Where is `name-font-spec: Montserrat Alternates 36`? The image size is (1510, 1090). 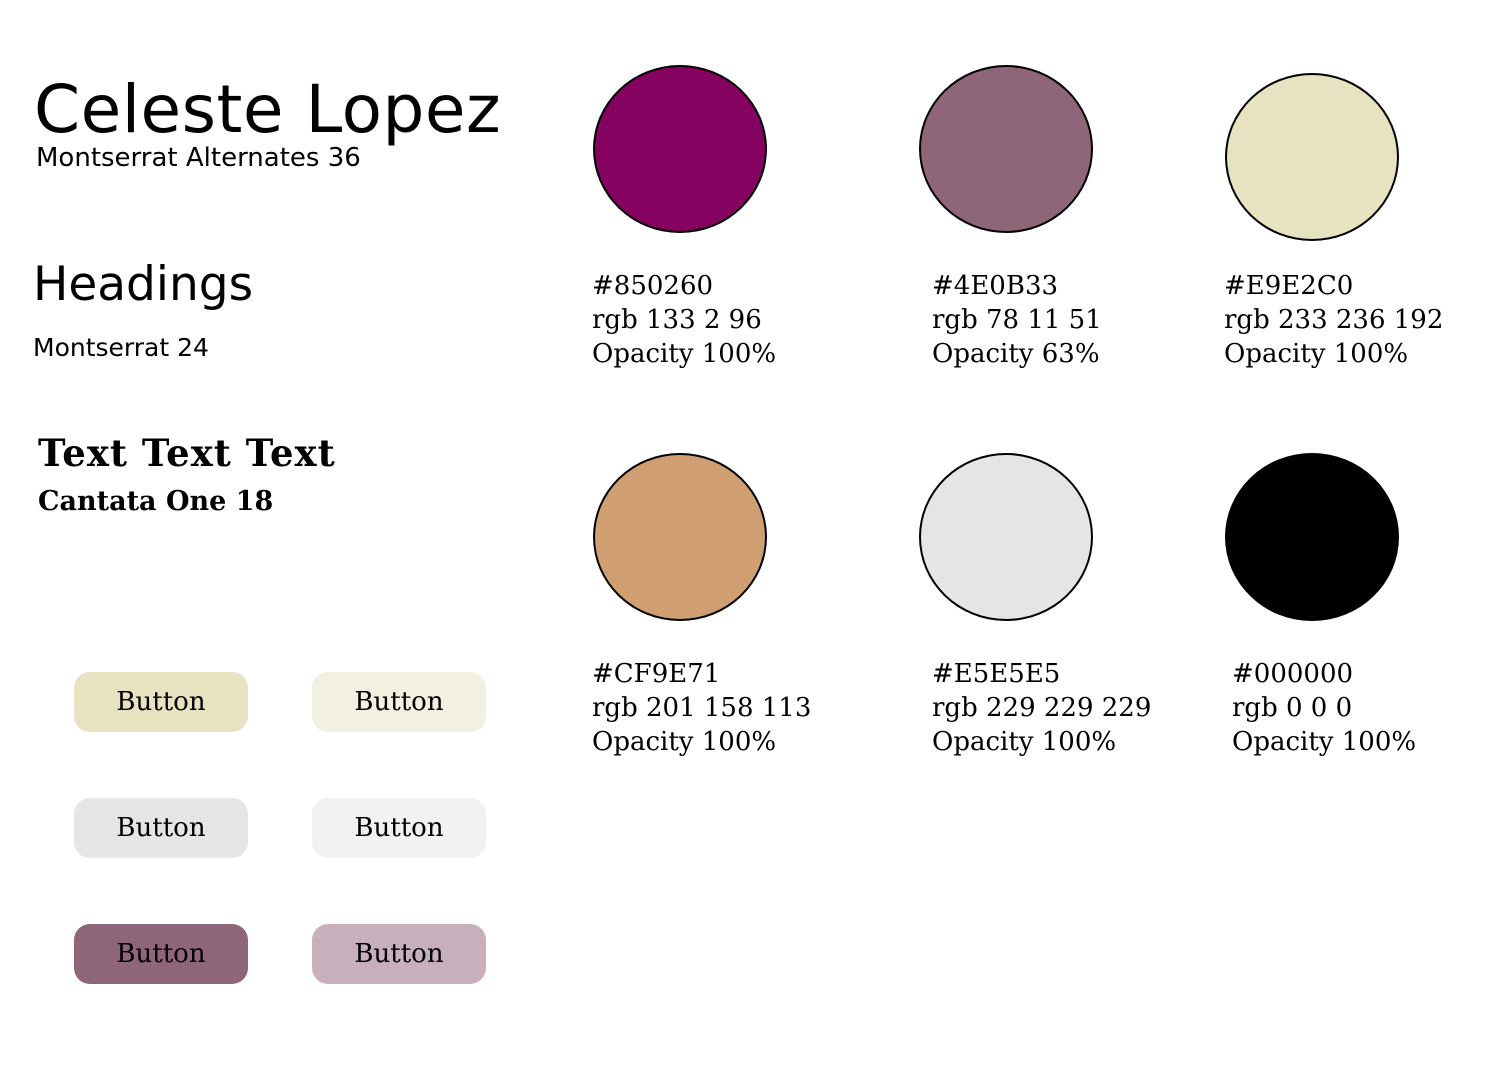
name-font-spec: Montserrat Alternates 36 is located at coordinates (198, 158).